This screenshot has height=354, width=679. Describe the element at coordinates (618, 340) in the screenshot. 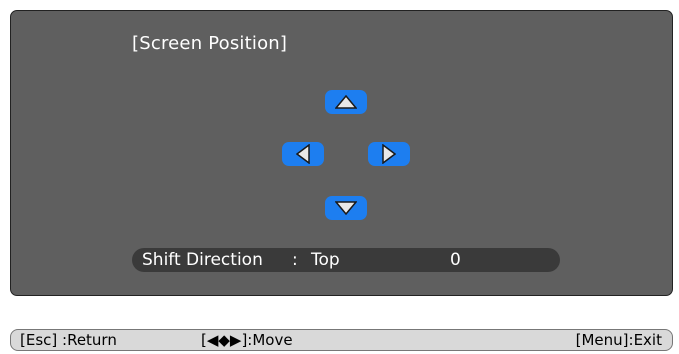

I see `help-exit: [Menu]:Exit` at that location.